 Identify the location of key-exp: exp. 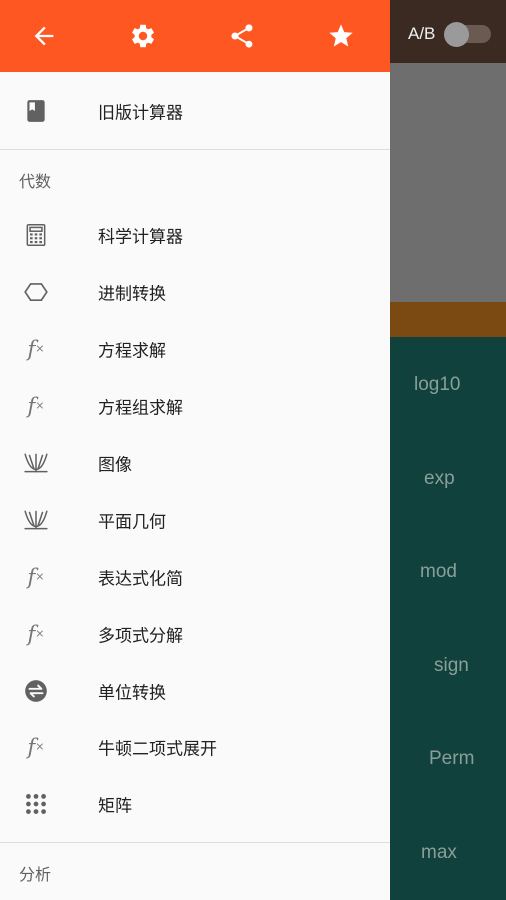
(439, 479).